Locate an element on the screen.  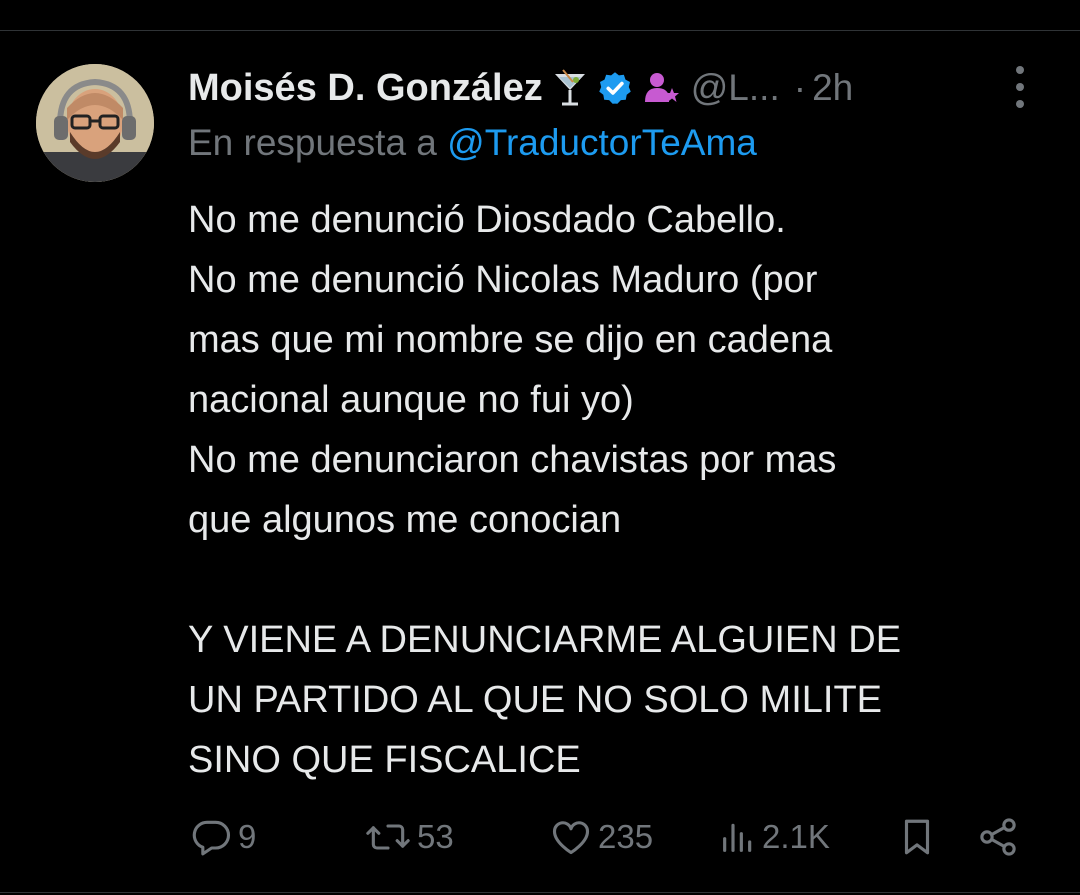
tweet-line: que algunos me conocian is located at coordinates (405, 520).